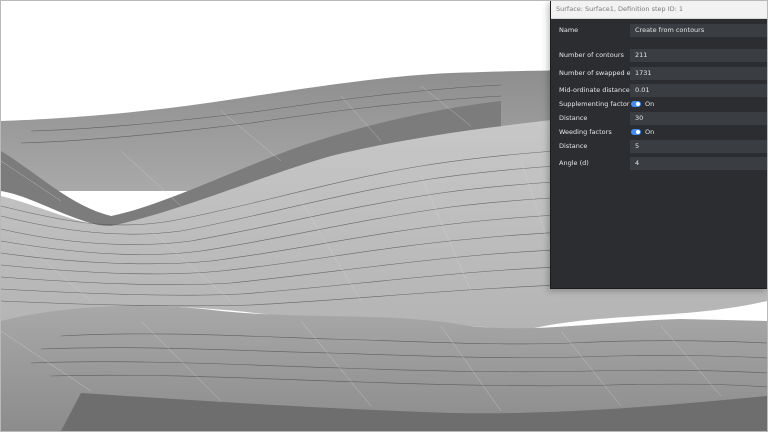 The image size is (768, 432). I want to click on panel-title: Surface: Surface1, Definition step ID: 1, so click(659, 10).